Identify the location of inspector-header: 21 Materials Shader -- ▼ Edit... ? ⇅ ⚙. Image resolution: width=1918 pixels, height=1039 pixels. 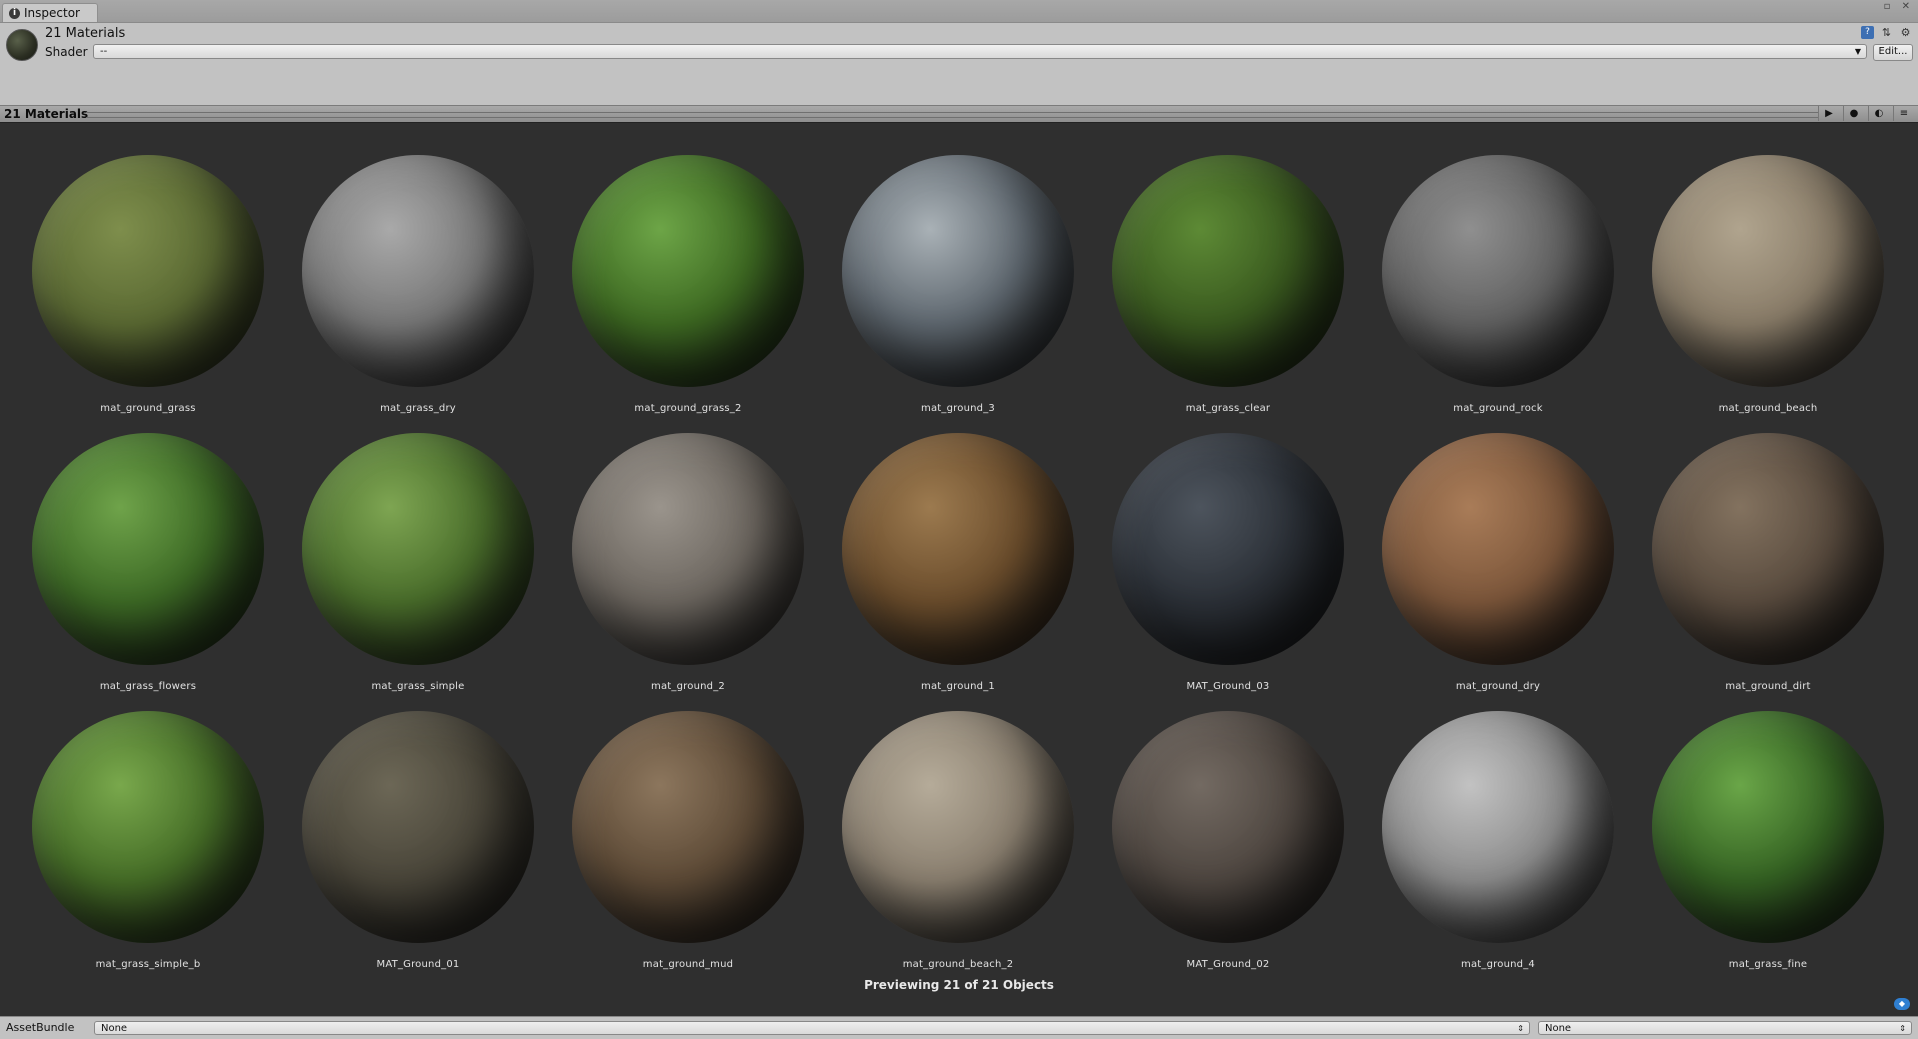
(959, 64).